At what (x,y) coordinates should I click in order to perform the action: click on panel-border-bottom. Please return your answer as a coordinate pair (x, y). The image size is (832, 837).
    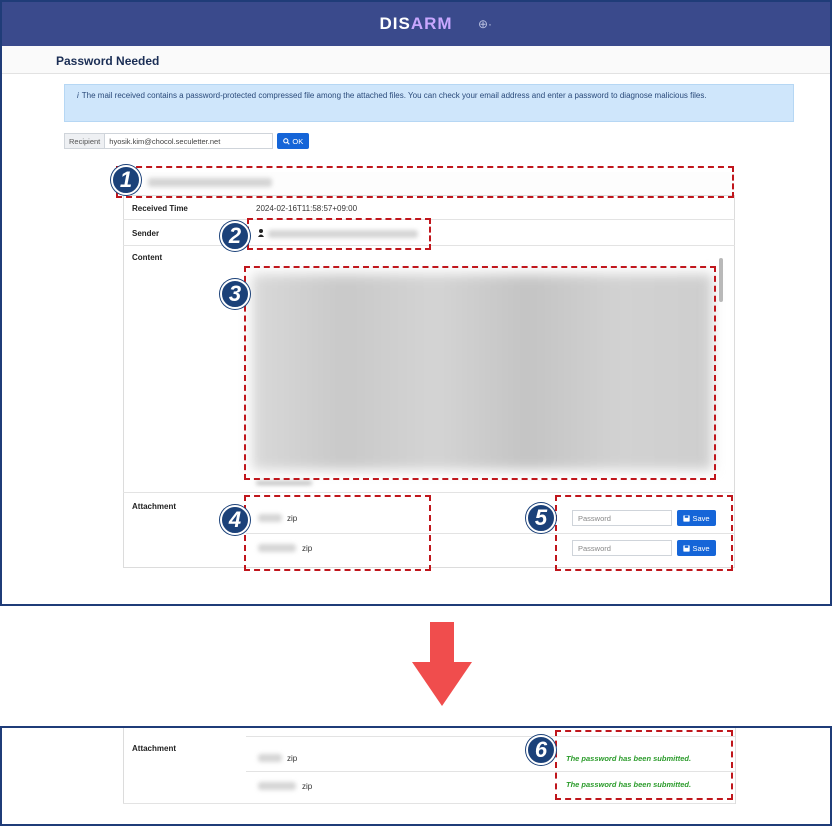
    Looking at the image, I should click on (429, 803).